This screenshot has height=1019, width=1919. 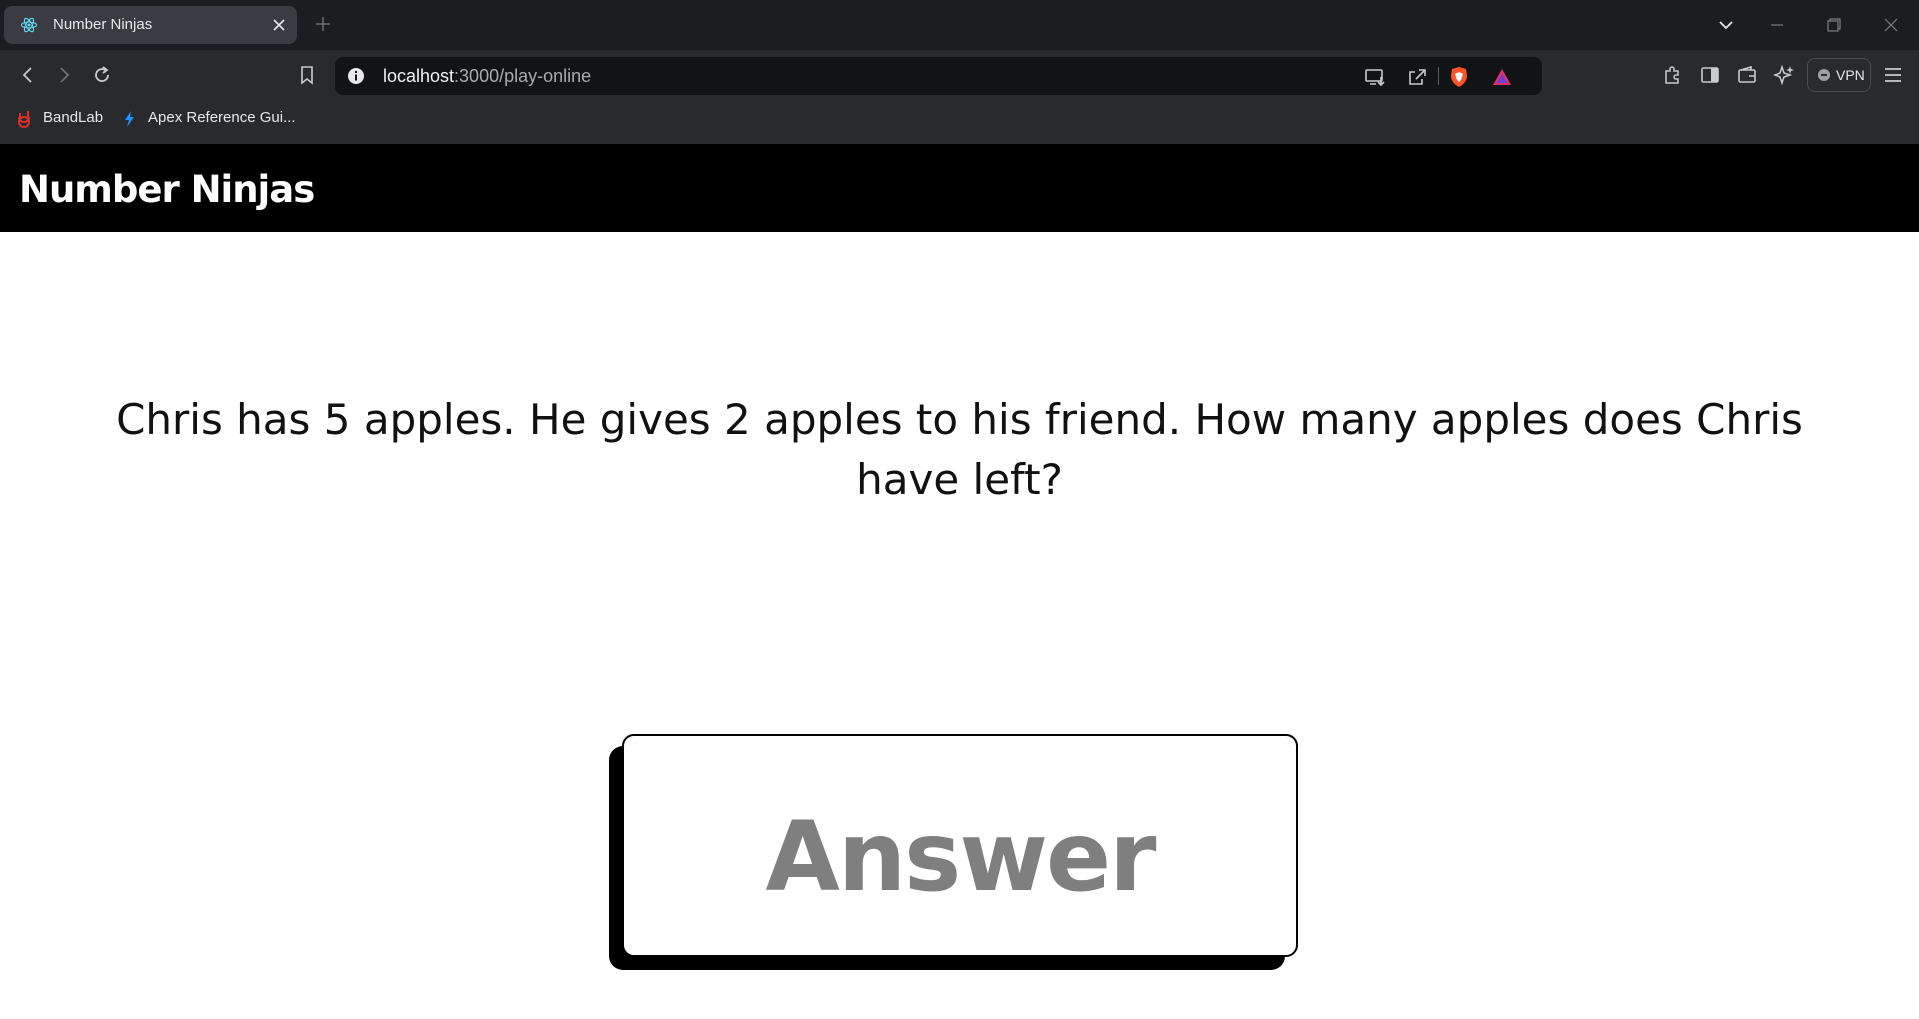 I want to click on back-icon, so click(x=28, y=75).